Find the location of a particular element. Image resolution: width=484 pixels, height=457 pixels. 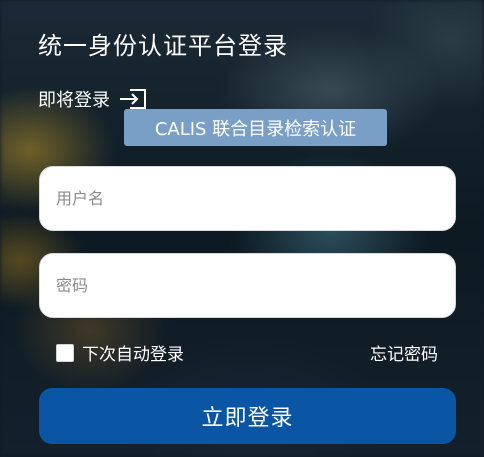

login-arrow-icon is located at coordinates (133, 99).